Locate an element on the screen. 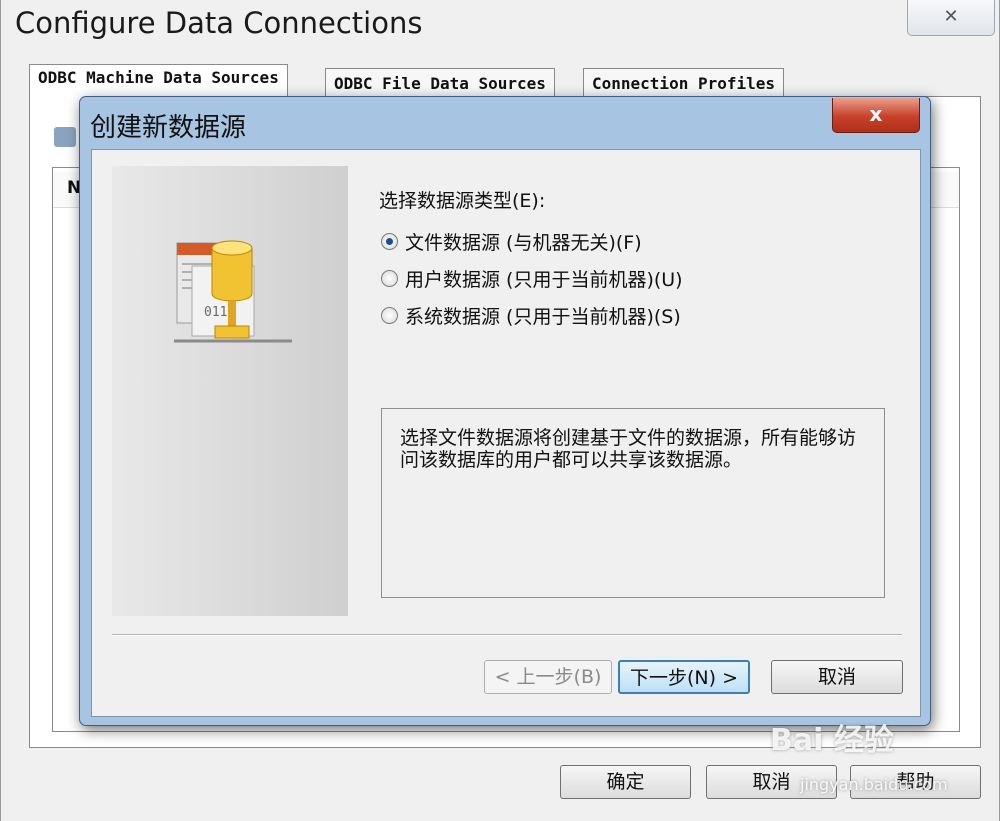 This screenshot has height=821, width=1000. radio-file-data-source: 文件数据源 (与机器无关)(F) is located at coordinates (511, 241).